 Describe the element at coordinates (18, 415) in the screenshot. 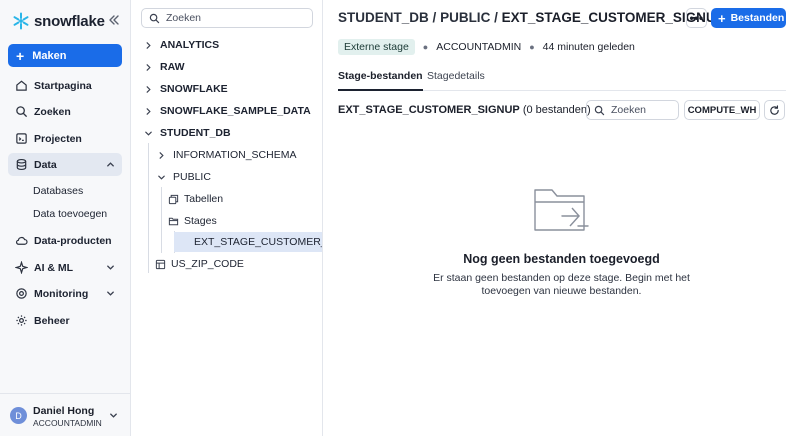

I see `avatar: D` at that location.